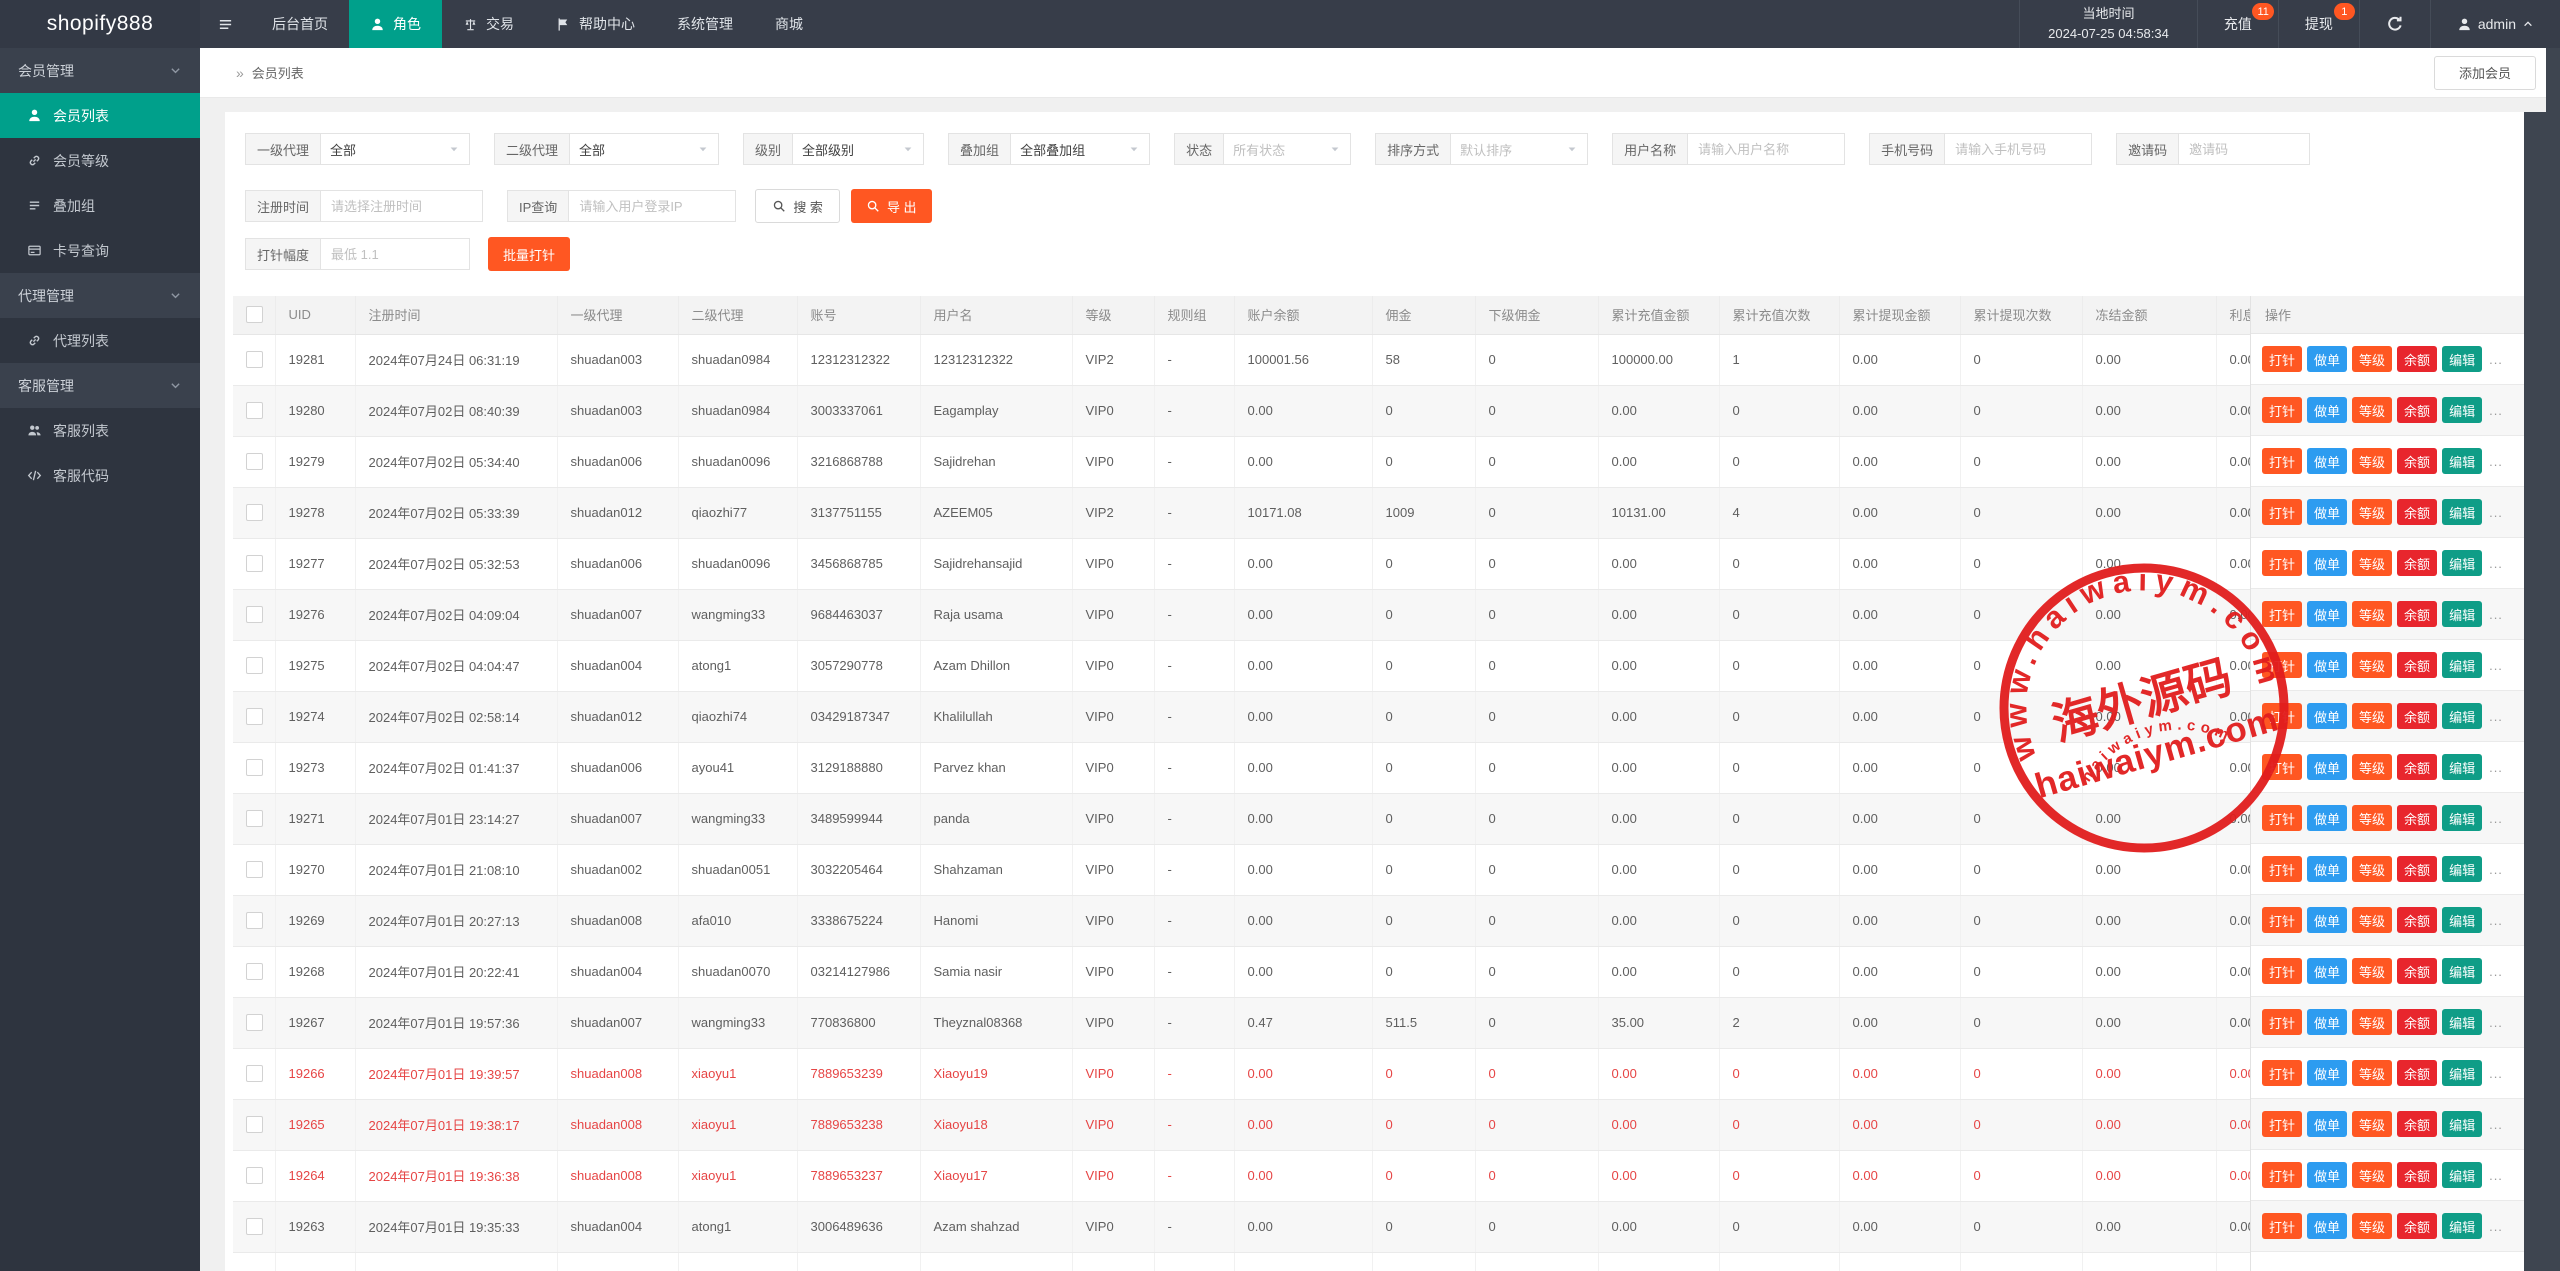  I want to click on sidebar-item-会员列表: 会员列表, so click(100, 115).